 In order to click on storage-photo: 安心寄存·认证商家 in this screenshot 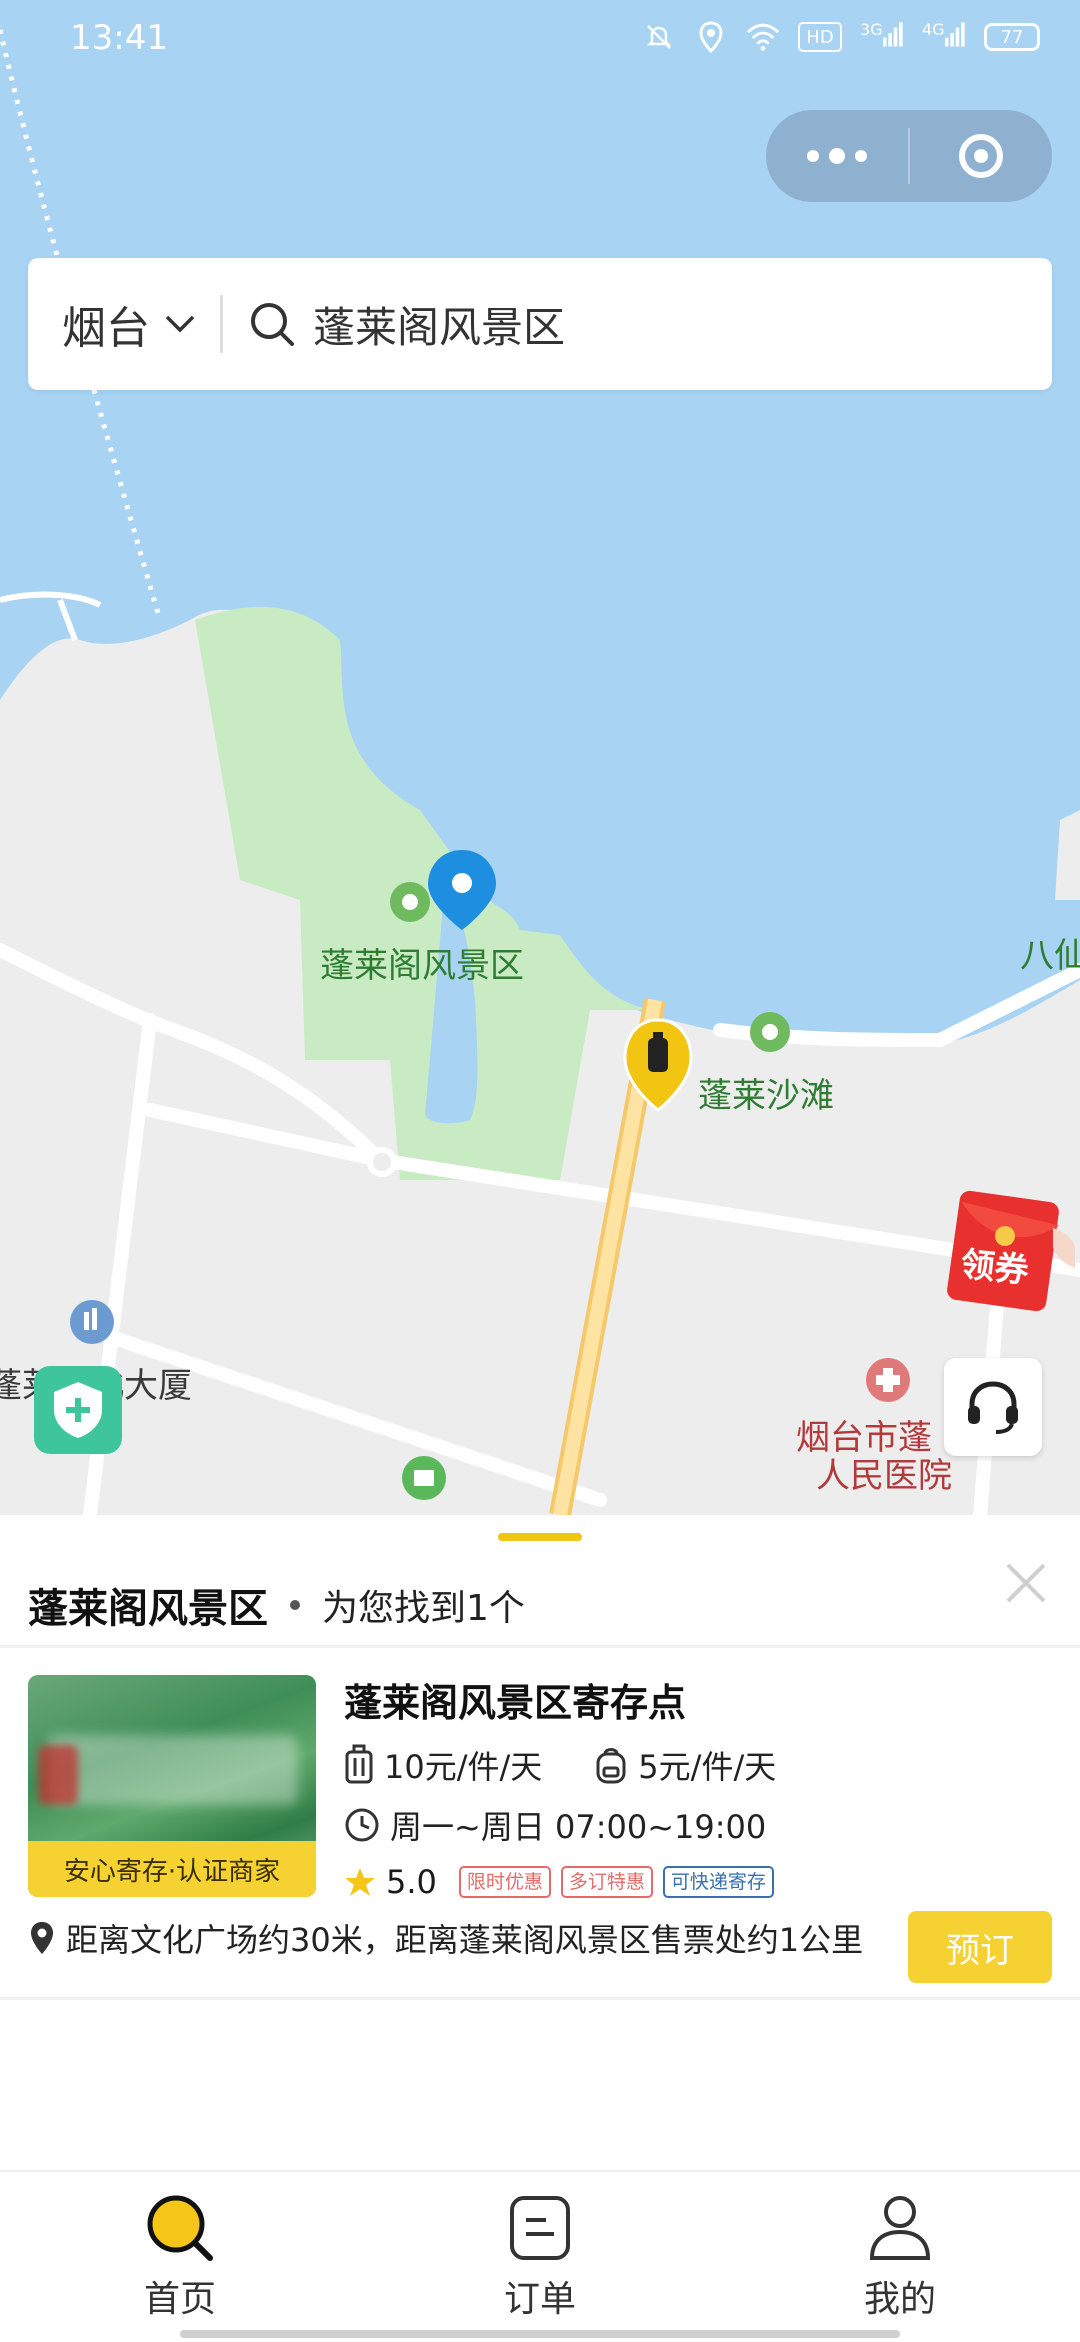, I will do `click(172, 1786)`.